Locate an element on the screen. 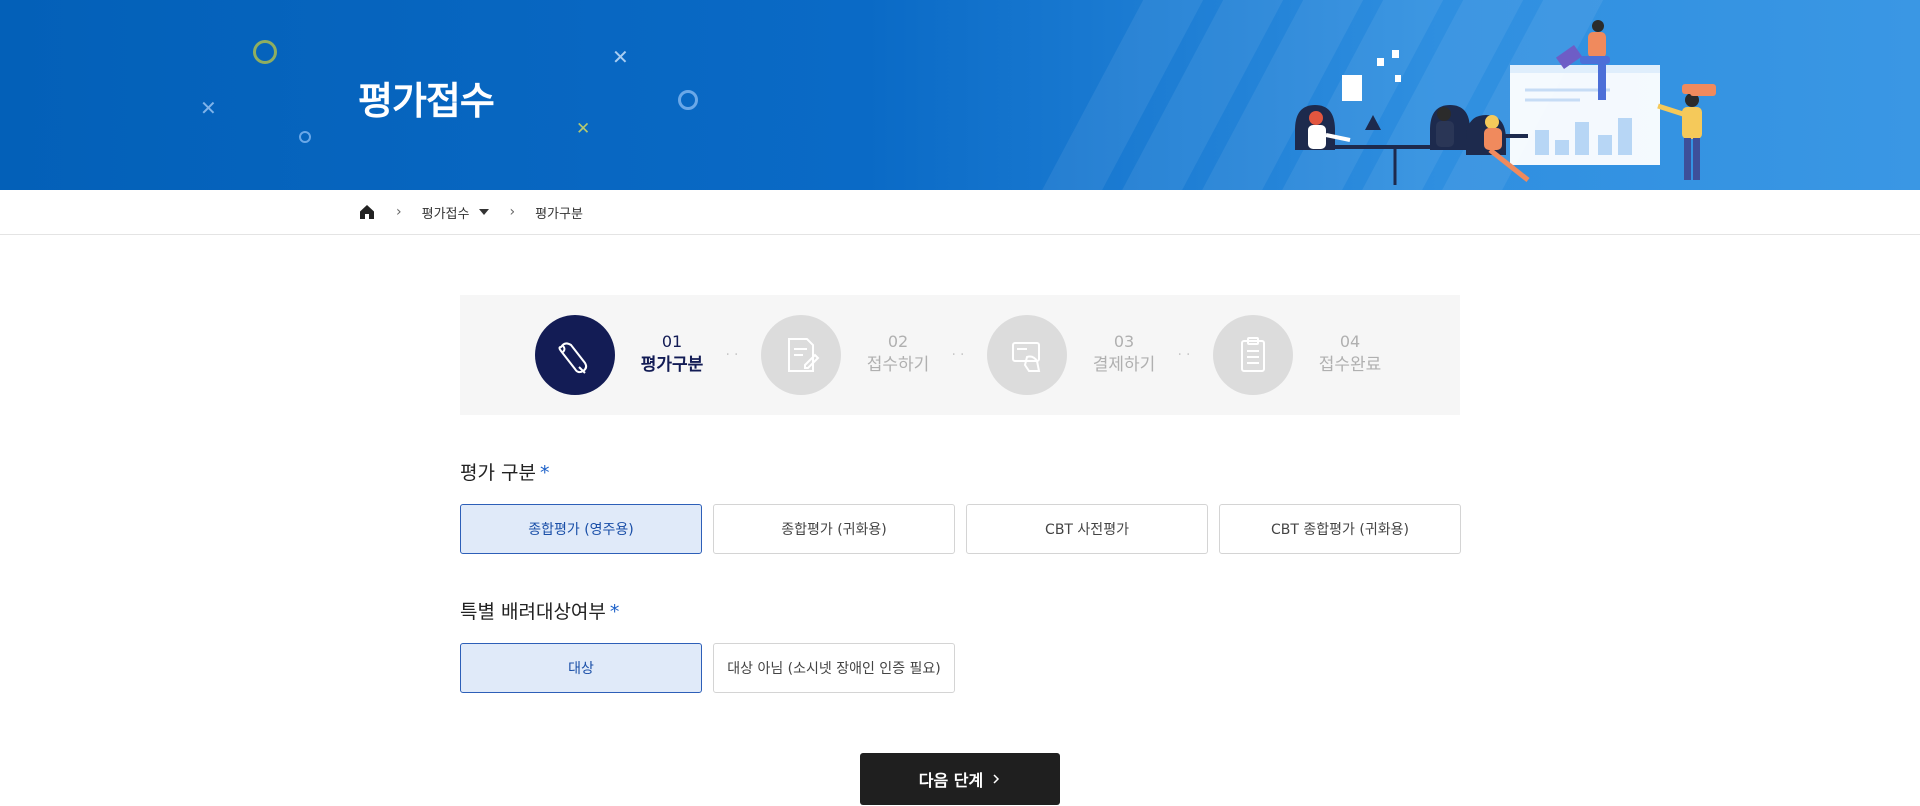 This screenshot has height=806, width=1920. eval-option-permanent-residency: 종합평가 (영주용) is located at coordinates (581, 529).